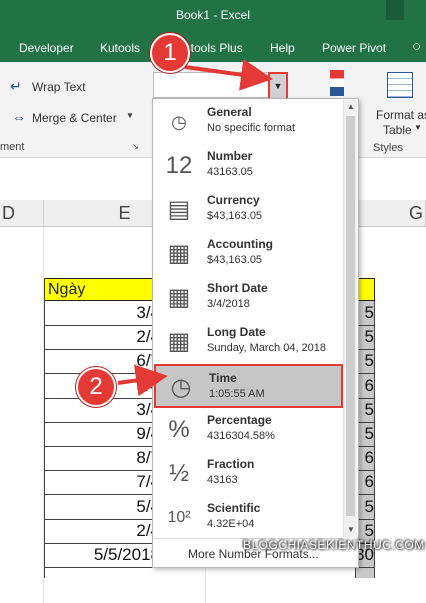 This screenshot has height=603, width=426. I want to click on step-badge-2: 2, so click(96, 387).